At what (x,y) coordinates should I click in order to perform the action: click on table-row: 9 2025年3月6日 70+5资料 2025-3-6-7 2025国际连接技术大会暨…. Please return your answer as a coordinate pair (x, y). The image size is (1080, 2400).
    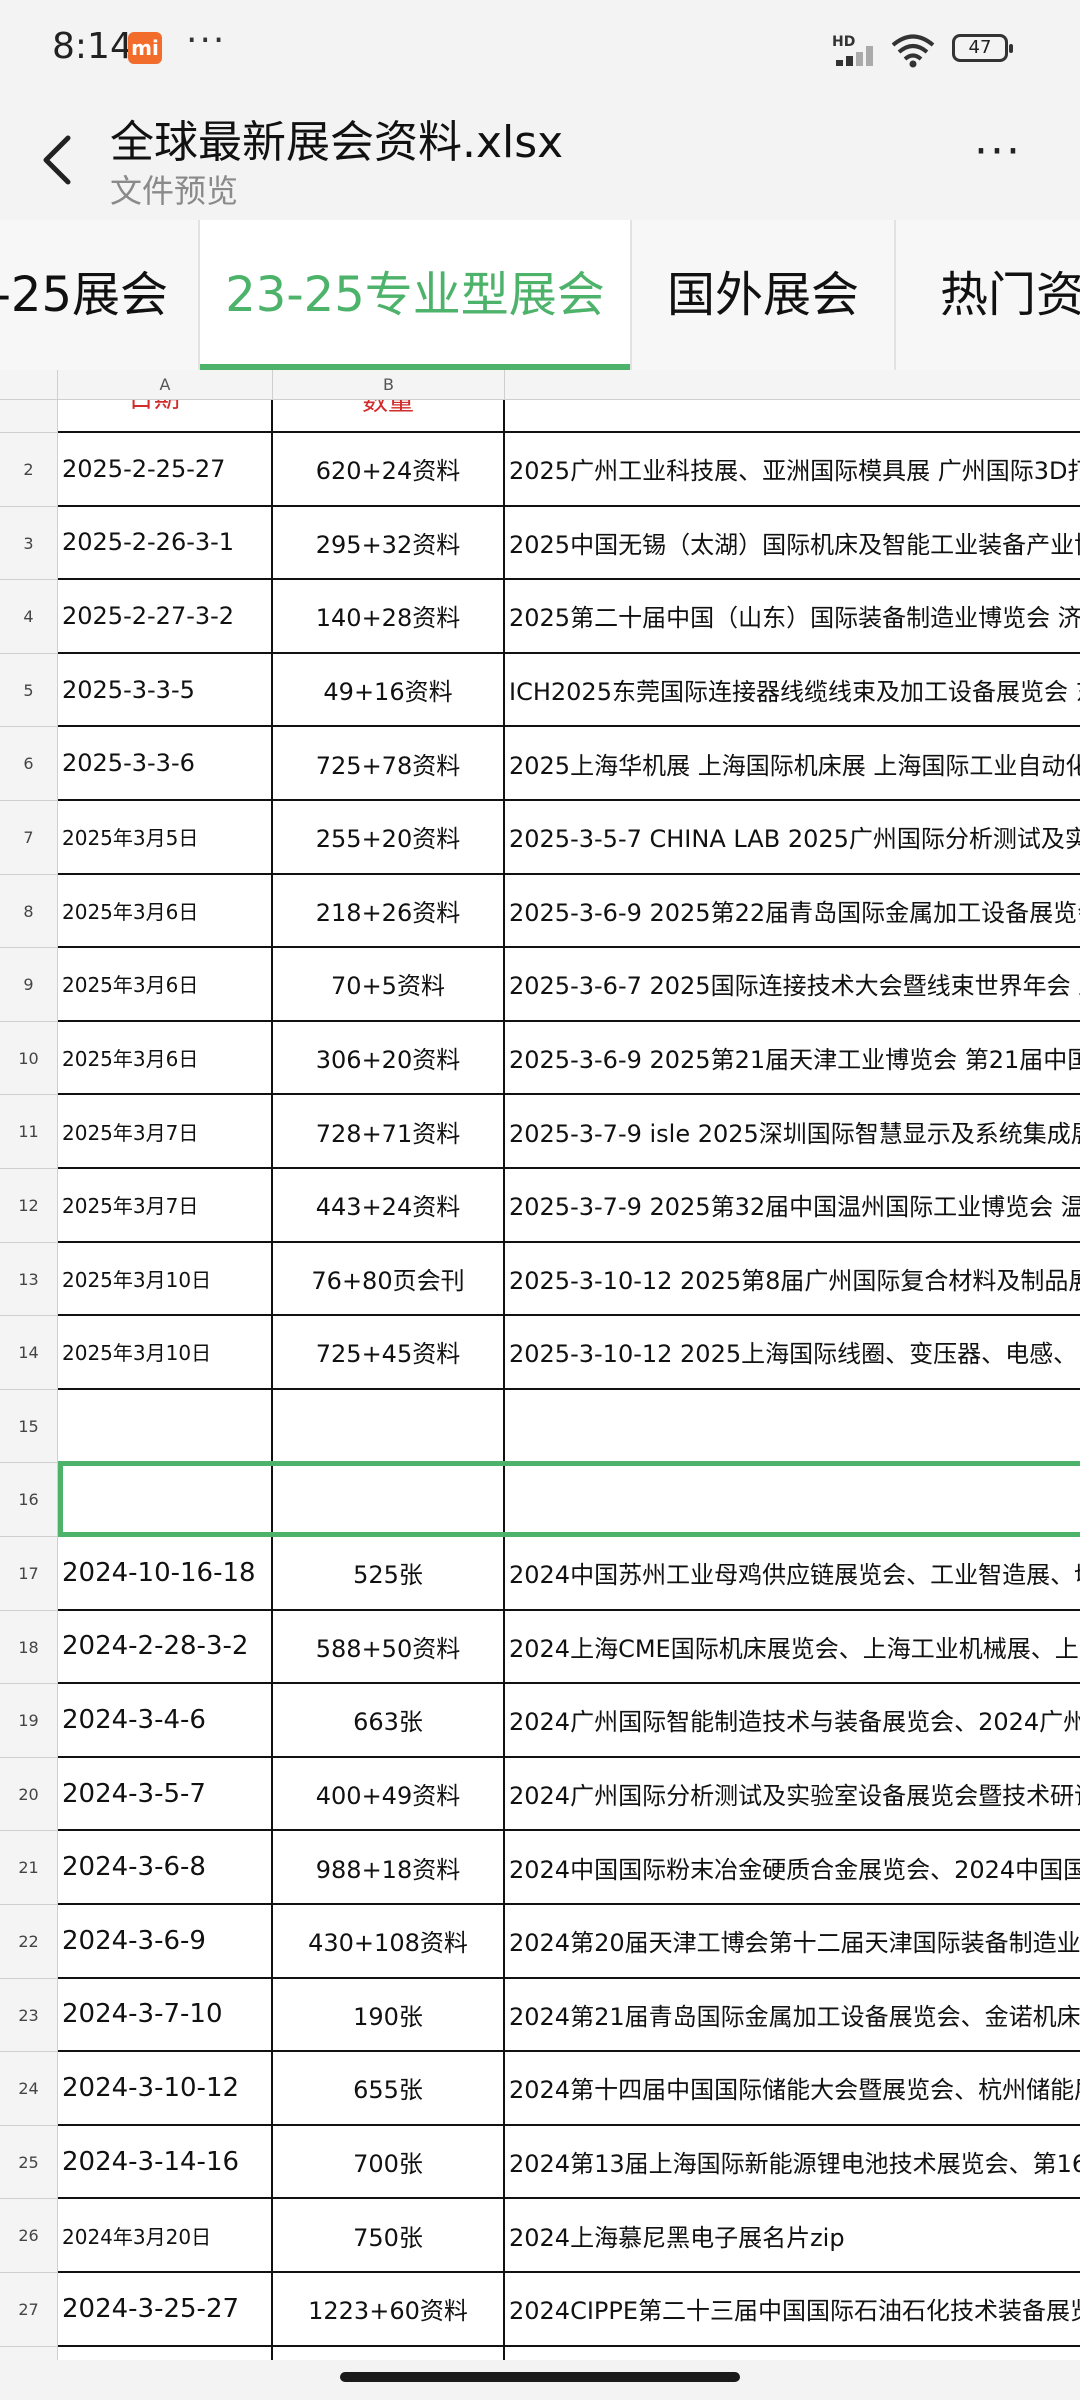
    Looking at the image, I should click on (540, 985).